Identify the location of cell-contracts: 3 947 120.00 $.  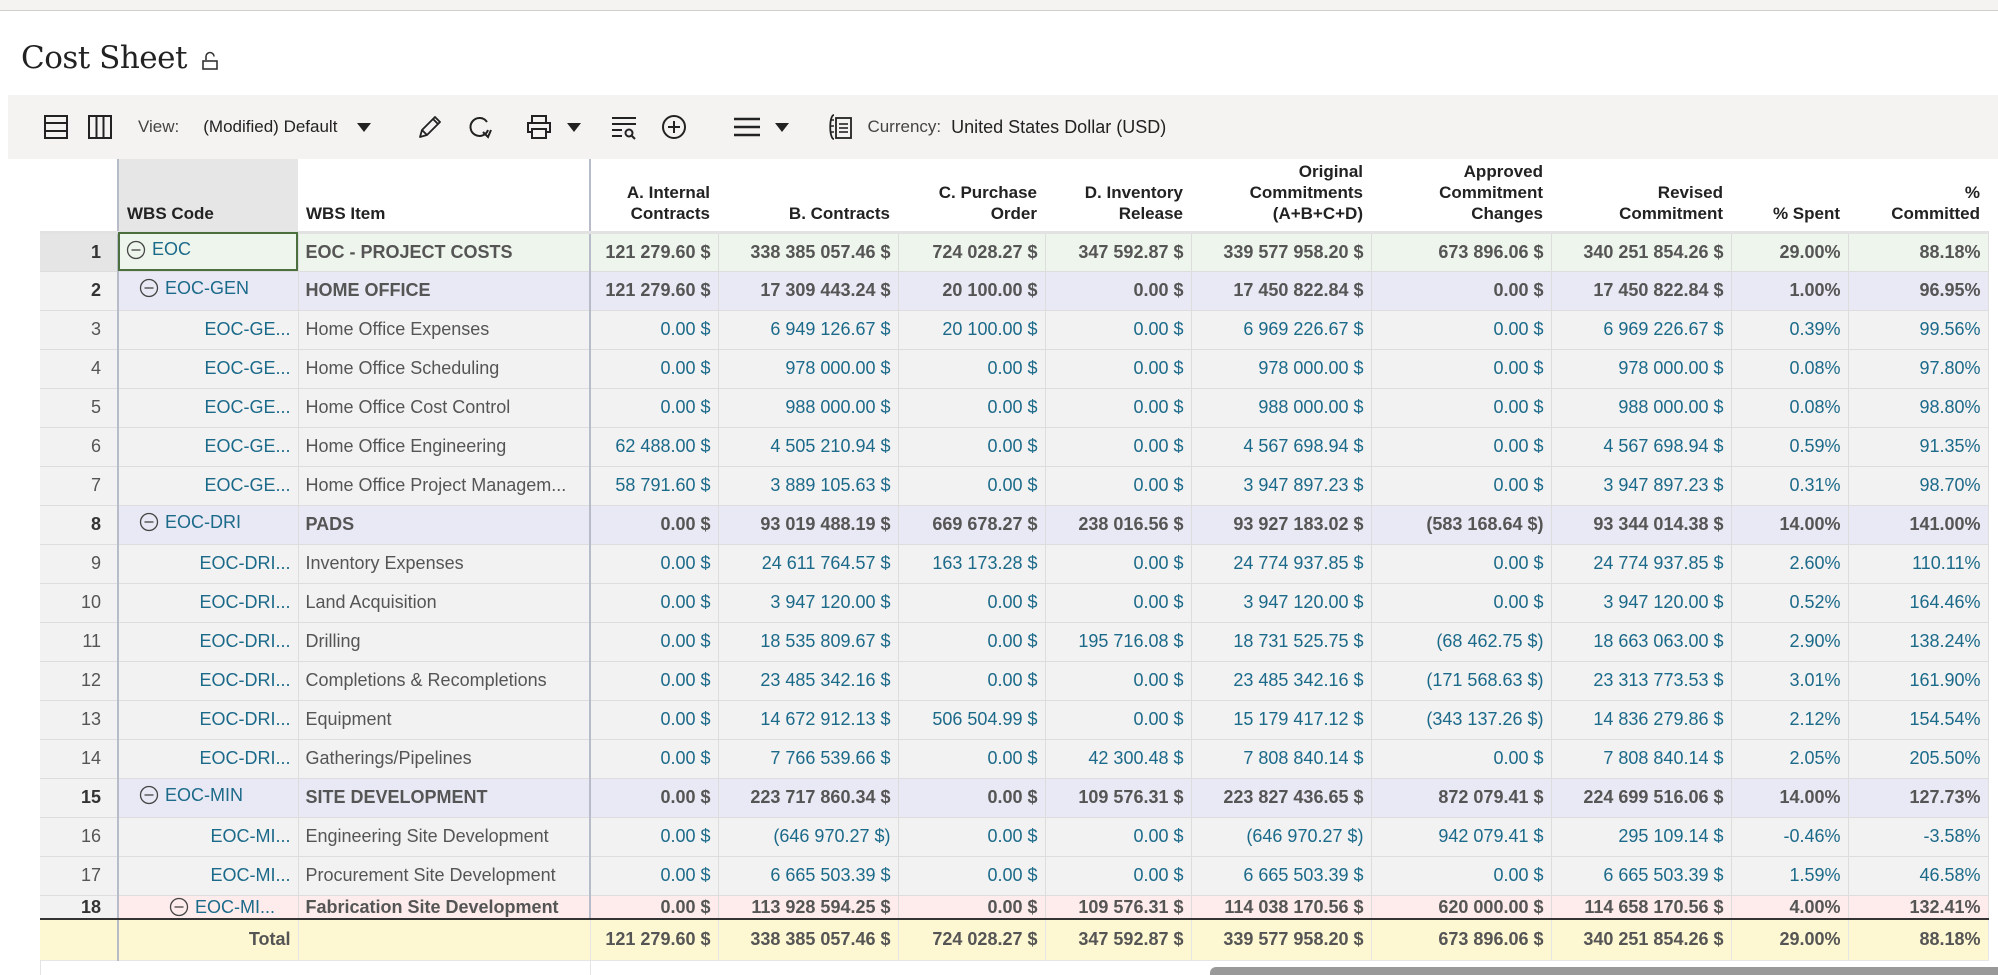
(808, 603).